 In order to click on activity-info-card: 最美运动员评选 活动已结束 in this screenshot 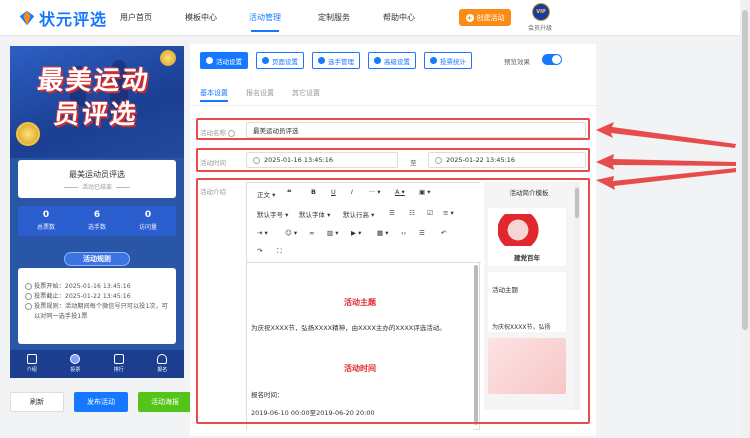, I will do `click(97, 179)`.